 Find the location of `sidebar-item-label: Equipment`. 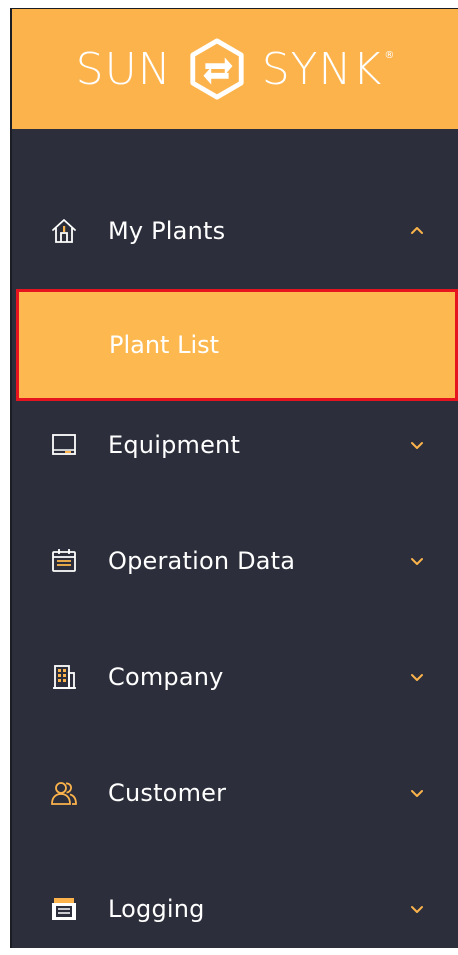

sidebar-item-label: Equipment is located at coordinates (174, 445).